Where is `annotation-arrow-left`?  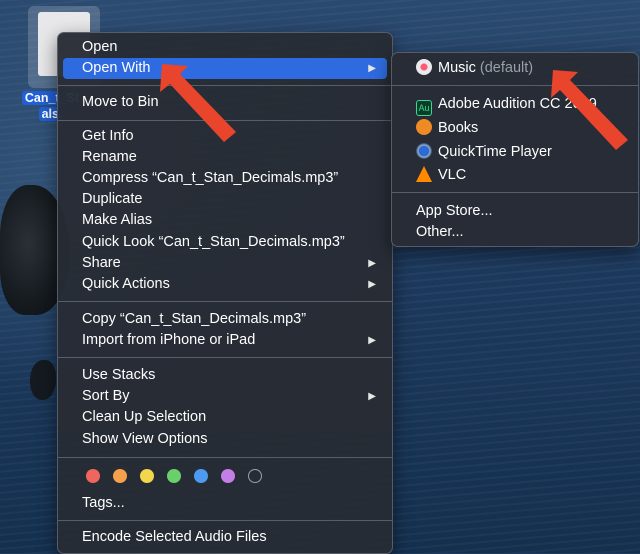 annotation-arrow-left is located at coordinates (198, 103).